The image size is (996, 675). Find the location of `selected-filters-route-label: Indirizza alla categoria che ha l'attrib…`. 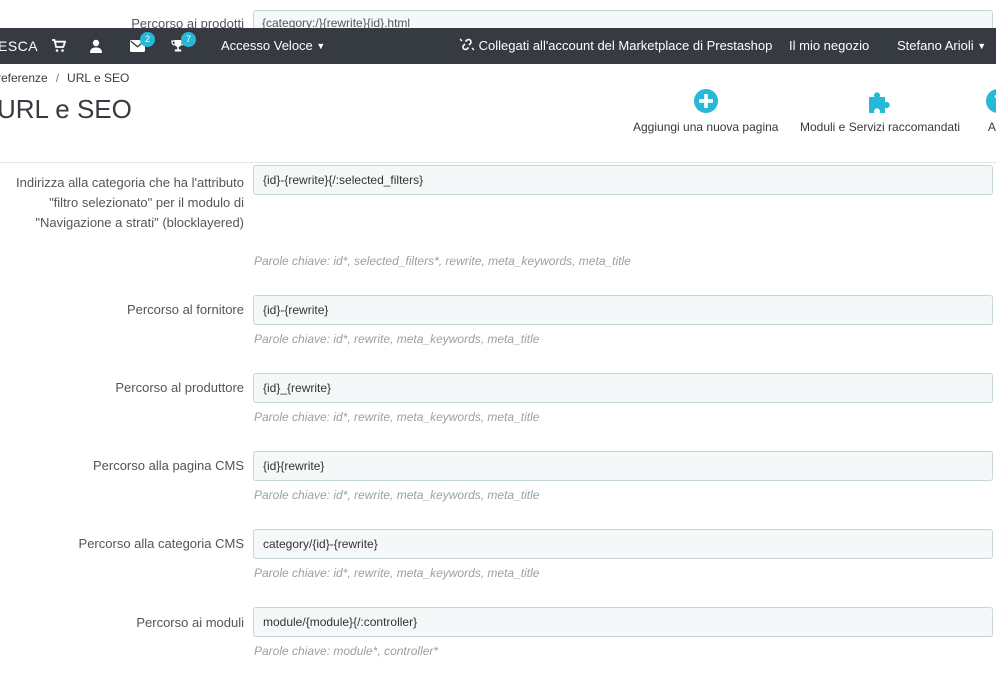

selected-filters-route-label: Indirizza alla categoria che ha l'attrib… is located at coordinates (130, 202).